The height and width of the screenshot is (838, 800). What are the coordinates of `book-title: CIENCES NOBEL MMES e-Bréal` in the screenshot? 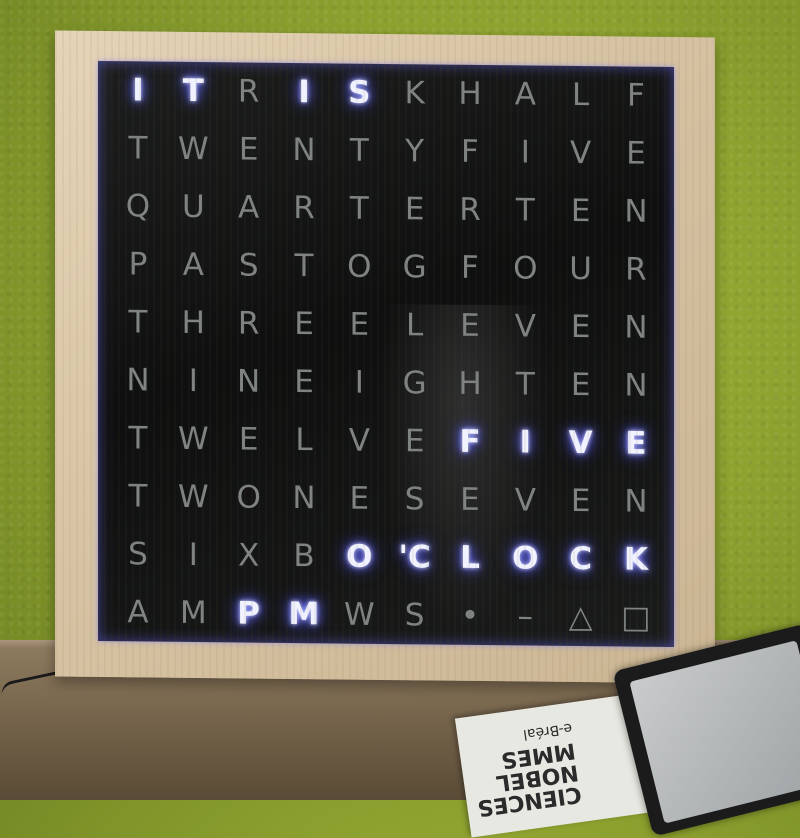 It's located at (525, 769).